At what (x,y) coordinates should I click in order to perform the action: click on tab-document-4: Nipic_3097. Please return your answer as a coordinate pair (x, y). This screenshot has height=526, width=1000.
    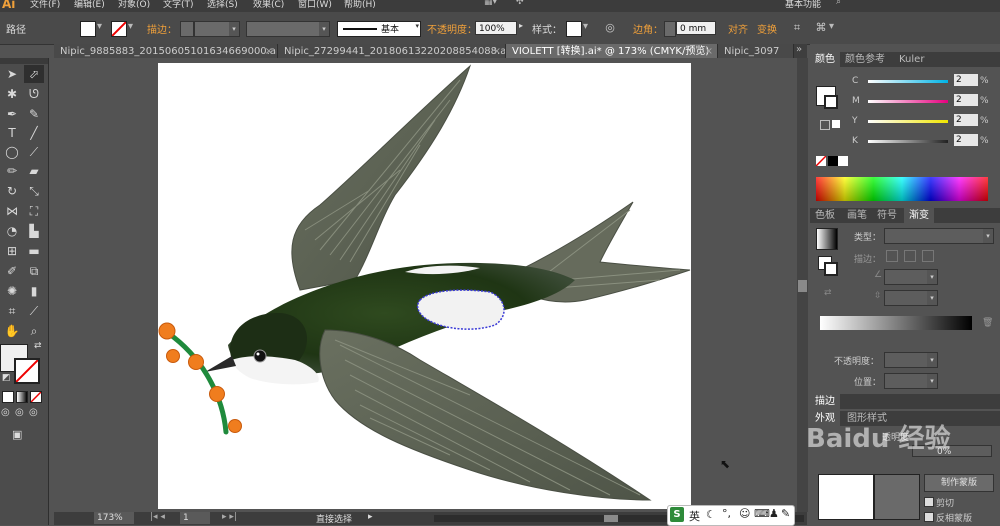
    Looking at the image, I should click on (756, 51).